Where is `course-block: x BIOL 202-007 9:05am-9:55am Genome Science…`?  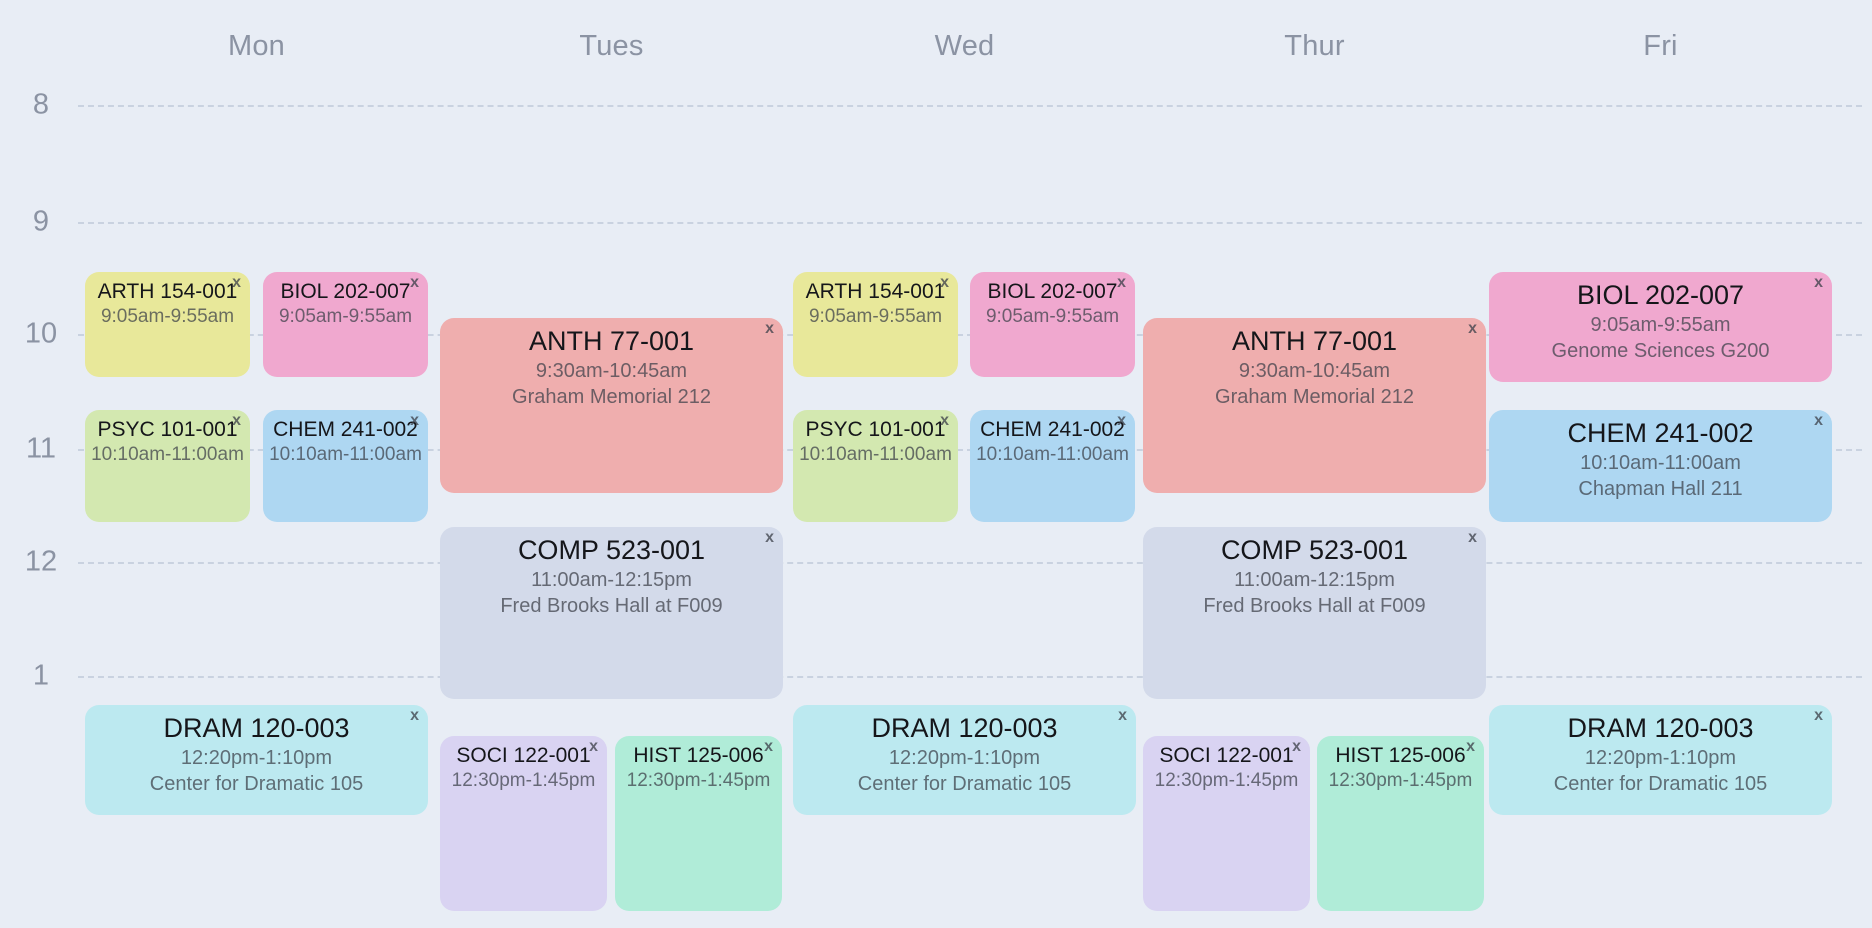
course-block: x BIOL 202-007 9:05am-9:55am Genome Science… is located at coordinates (1660, 327).